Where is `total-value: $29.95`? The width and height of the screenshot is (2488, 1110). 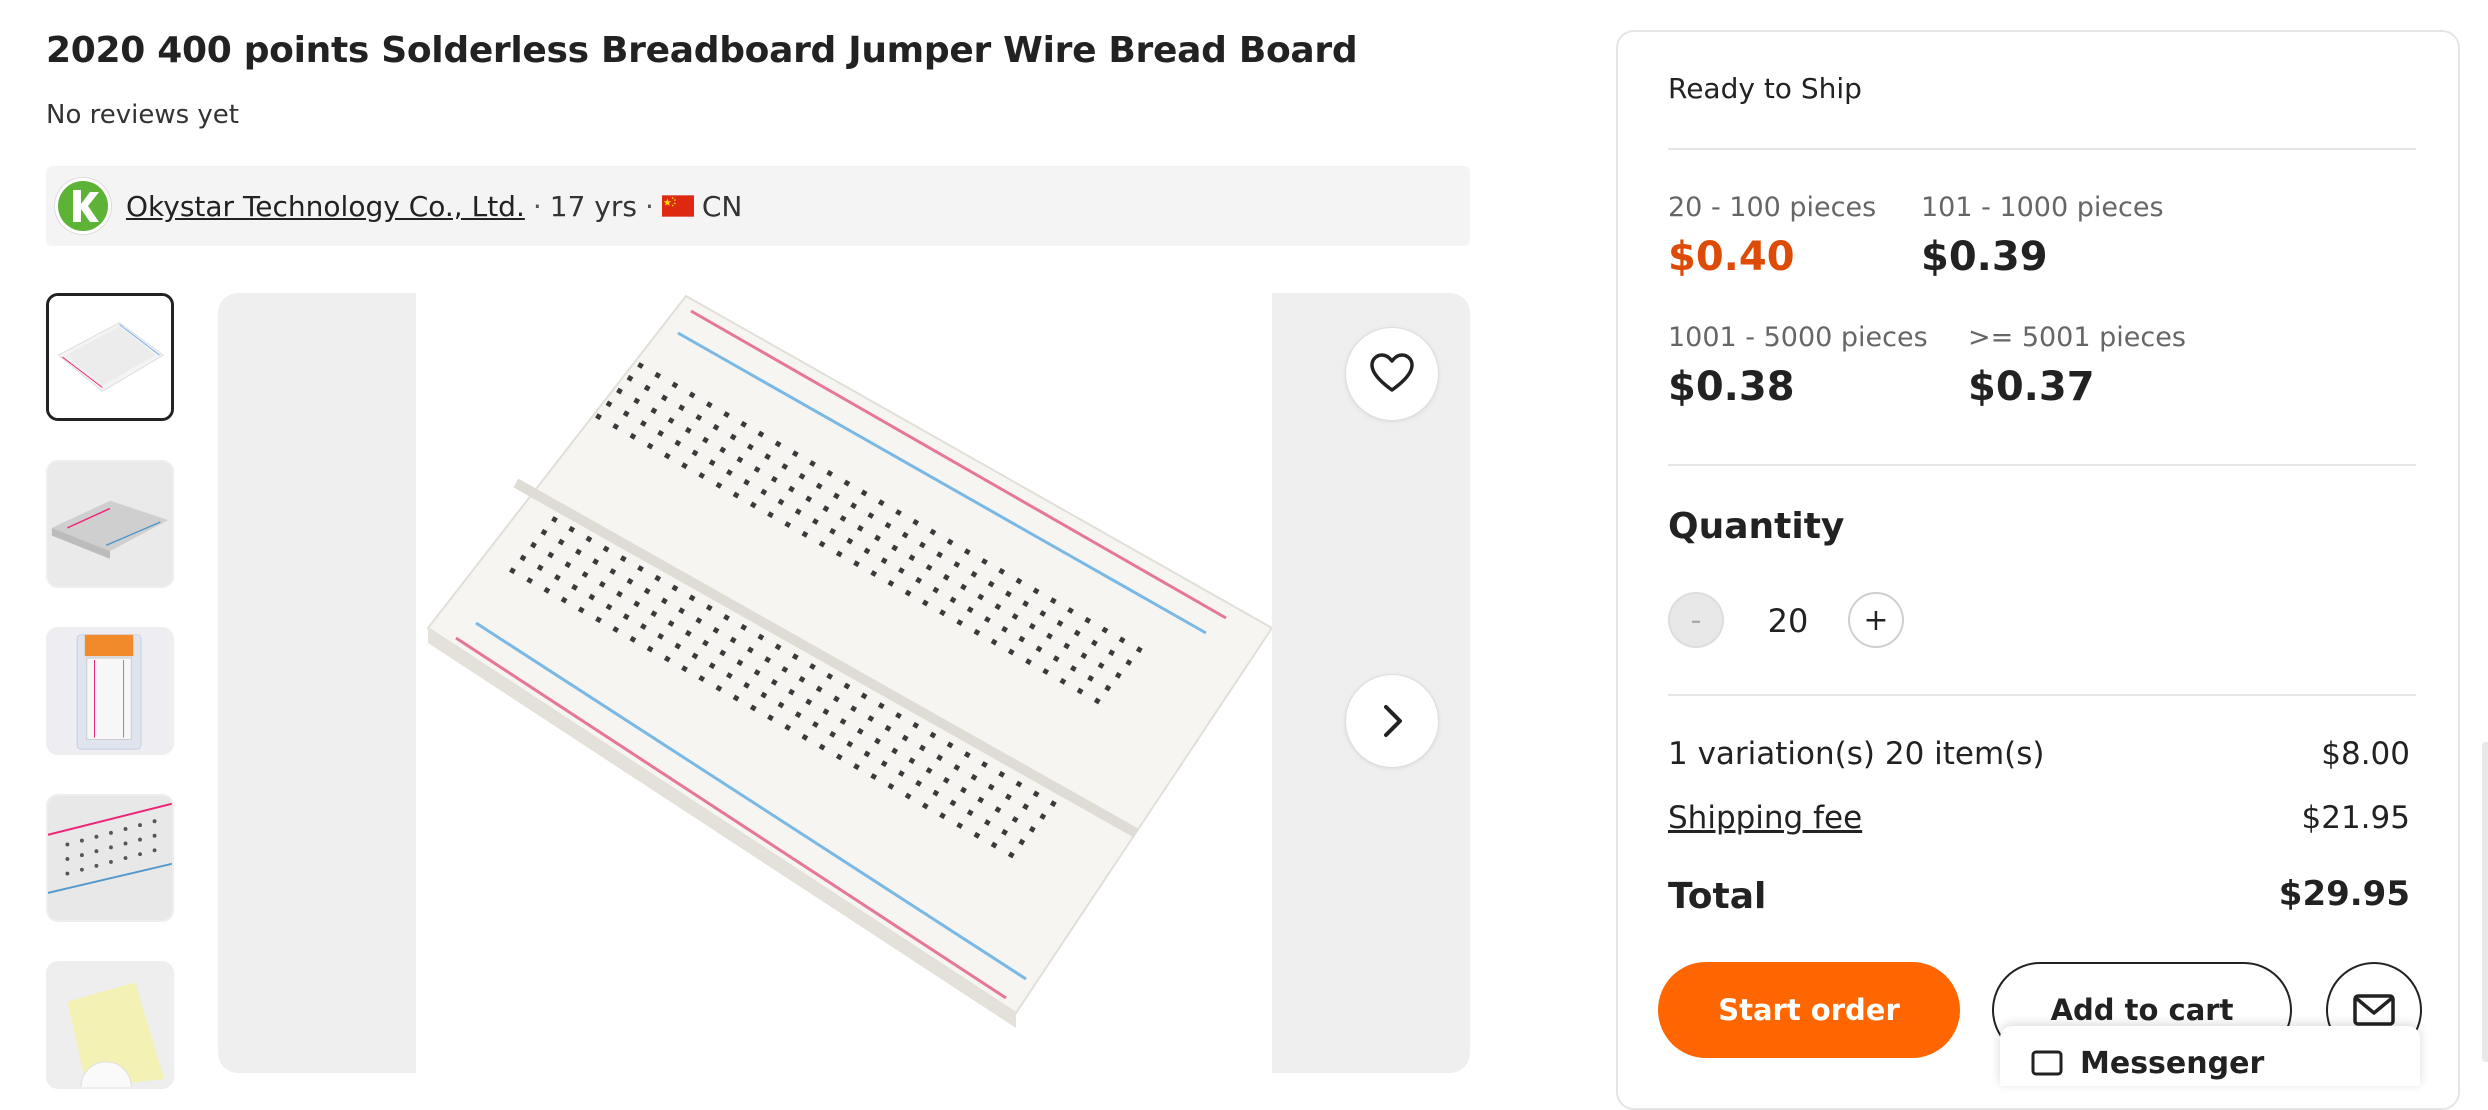 total-value: $29.95 is located at coordinates (2344, 894).